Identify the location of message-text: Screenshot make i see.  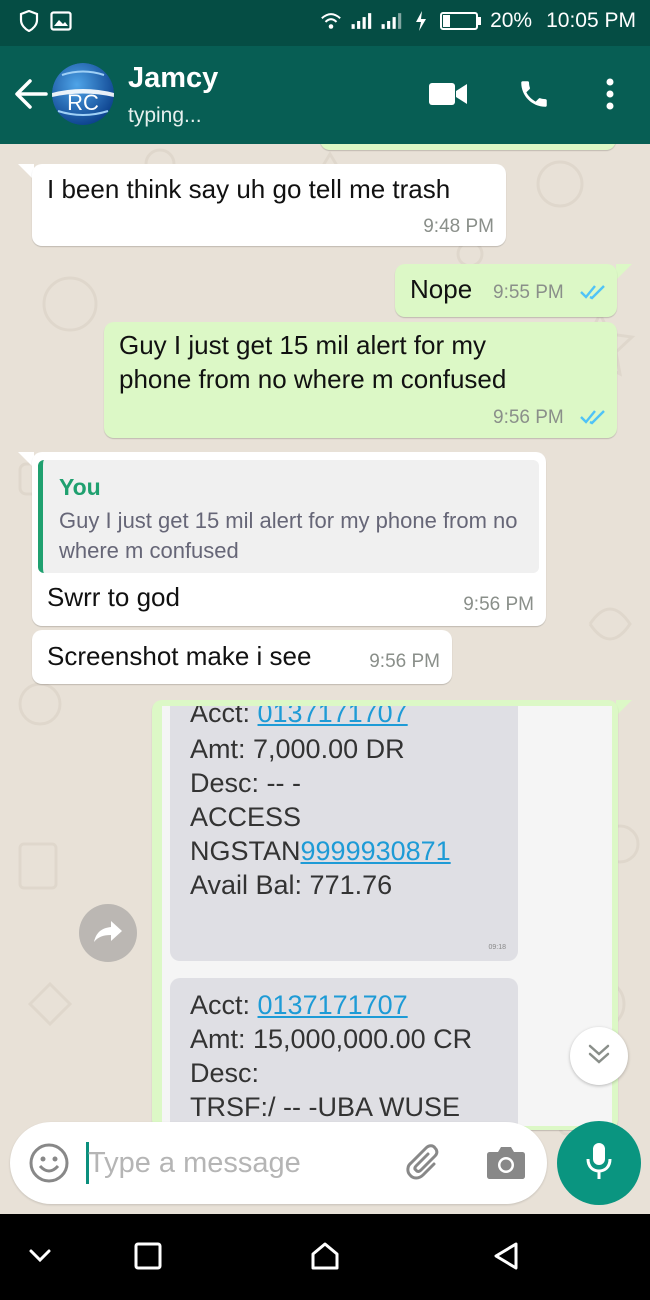
(179, 656).